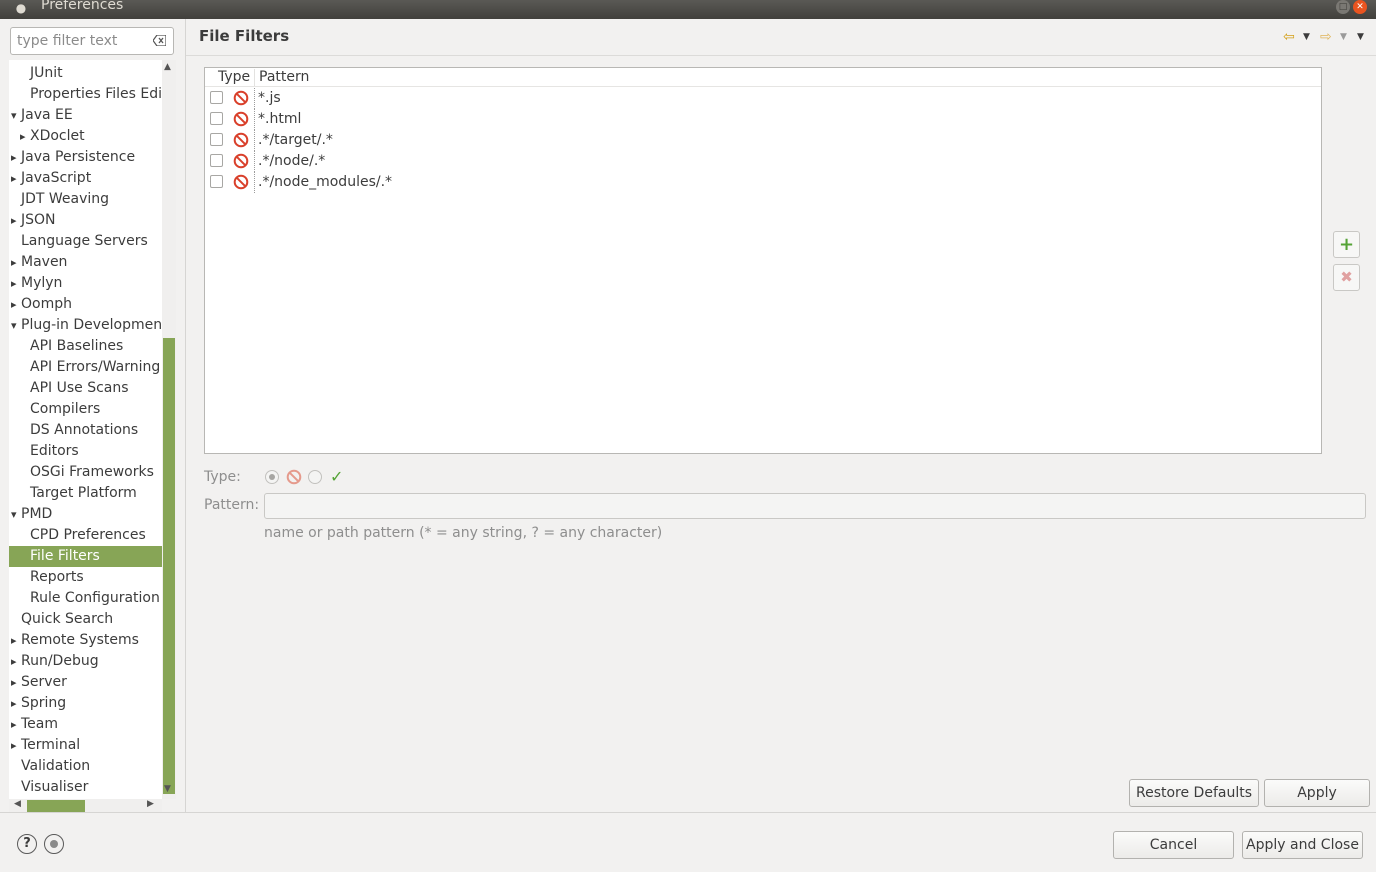 Image resolution: width=1376 pixels, height=872 pixels. What do you see at coordinates (1343, 37) in the screenshot?
I see `forward-dropdown-icon: ▼` at bounding box center [1343, 37].